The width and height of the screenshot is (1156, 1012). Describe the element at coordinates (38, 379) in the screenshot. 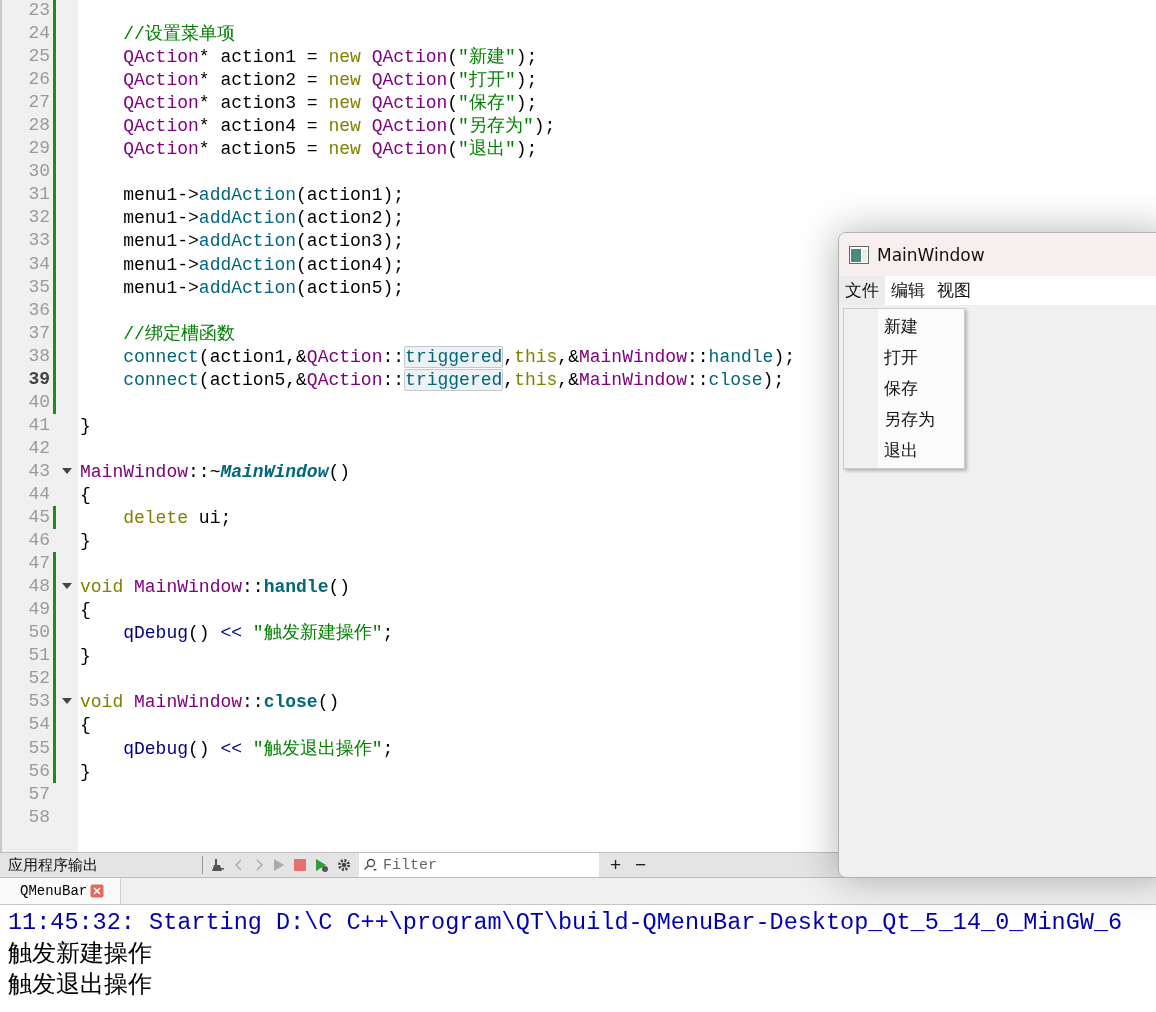

I see `line-number: 39` at that location.